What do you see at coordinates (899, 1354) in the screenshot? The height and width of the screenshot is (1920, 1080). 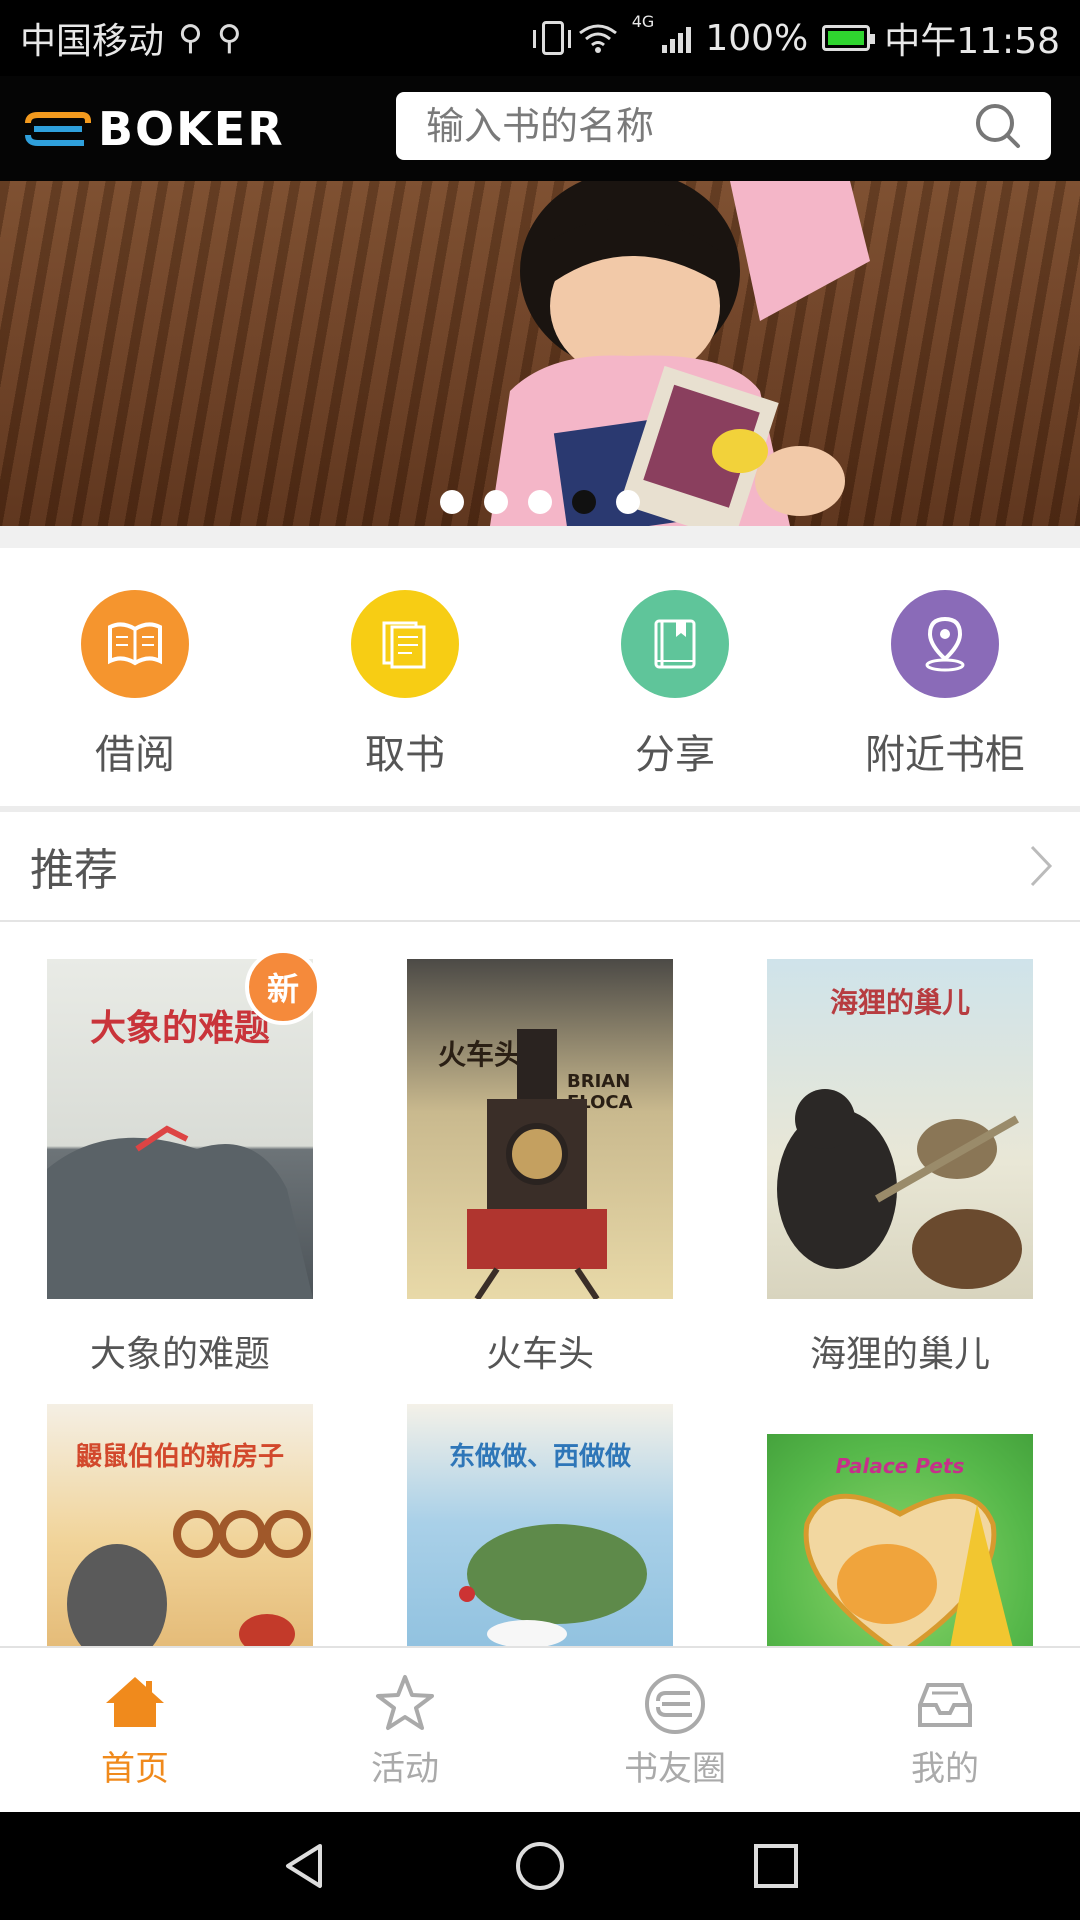 I see `book-title: 海狸的巢儿` at bounding box center [899, 1354].